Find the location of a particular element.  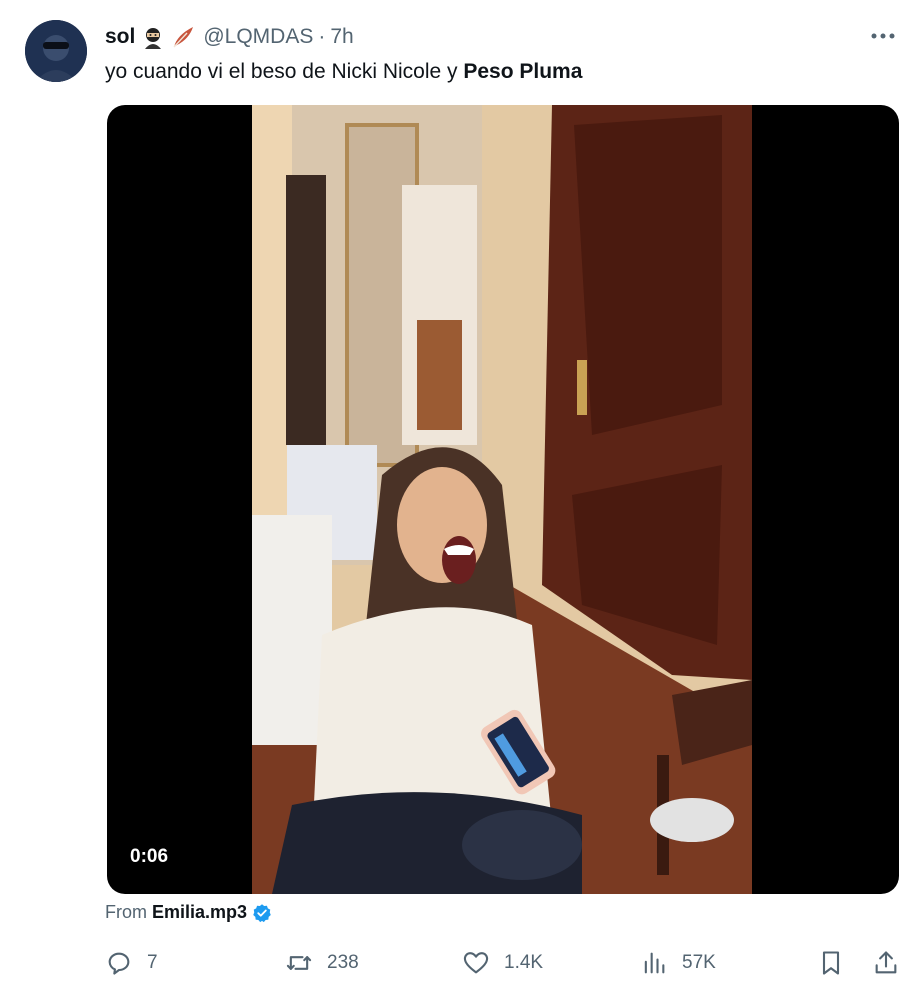

tweet-text-bold: Peso Pluma is located at coordinates (523, 71).